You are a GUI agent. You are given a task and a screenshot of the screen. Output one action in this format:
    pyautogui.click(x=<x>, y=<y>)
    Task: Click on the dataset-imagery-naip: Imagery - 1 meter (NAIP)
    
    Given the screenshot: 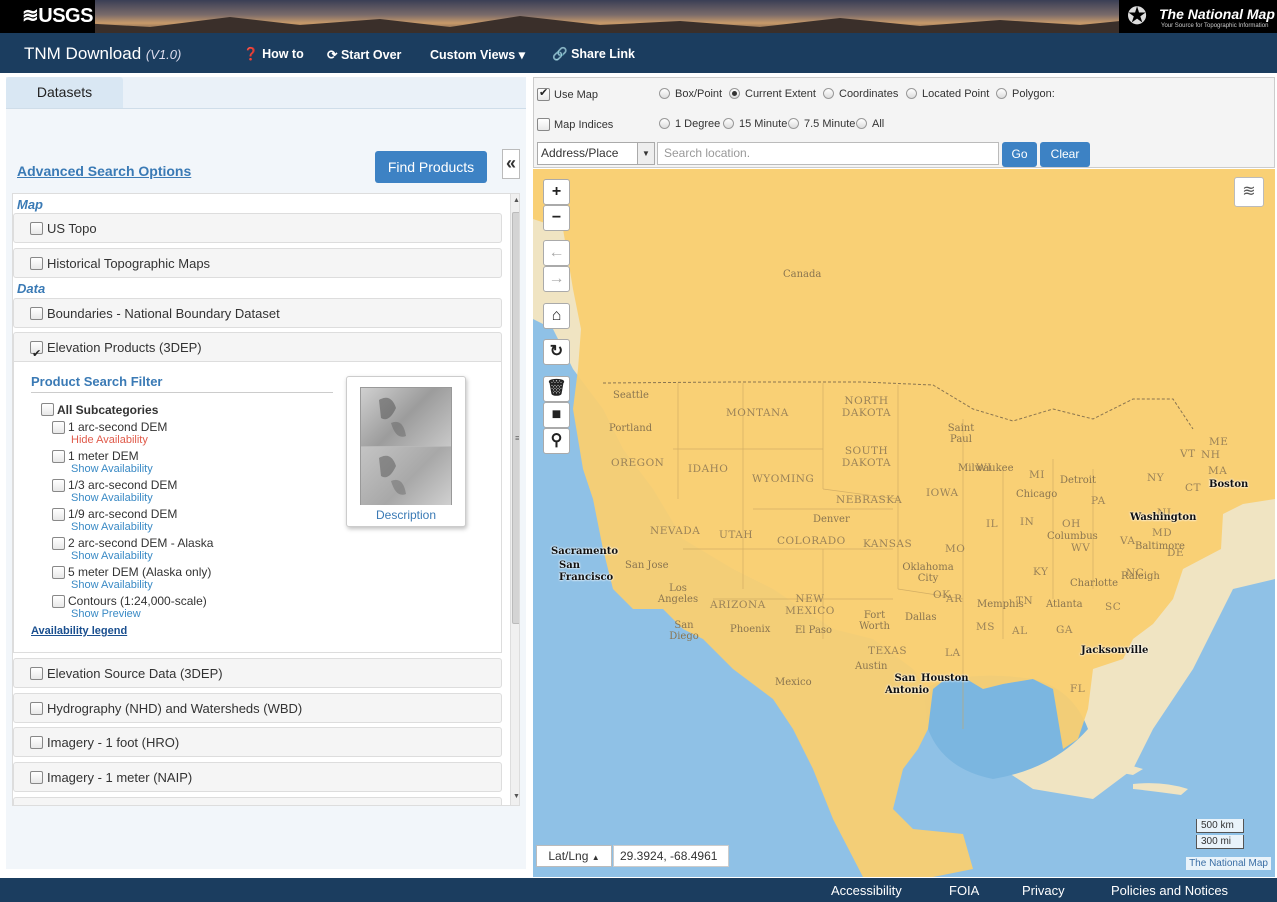 What is the action you would take?
    pyautogui.click(x=257, y=777)
    